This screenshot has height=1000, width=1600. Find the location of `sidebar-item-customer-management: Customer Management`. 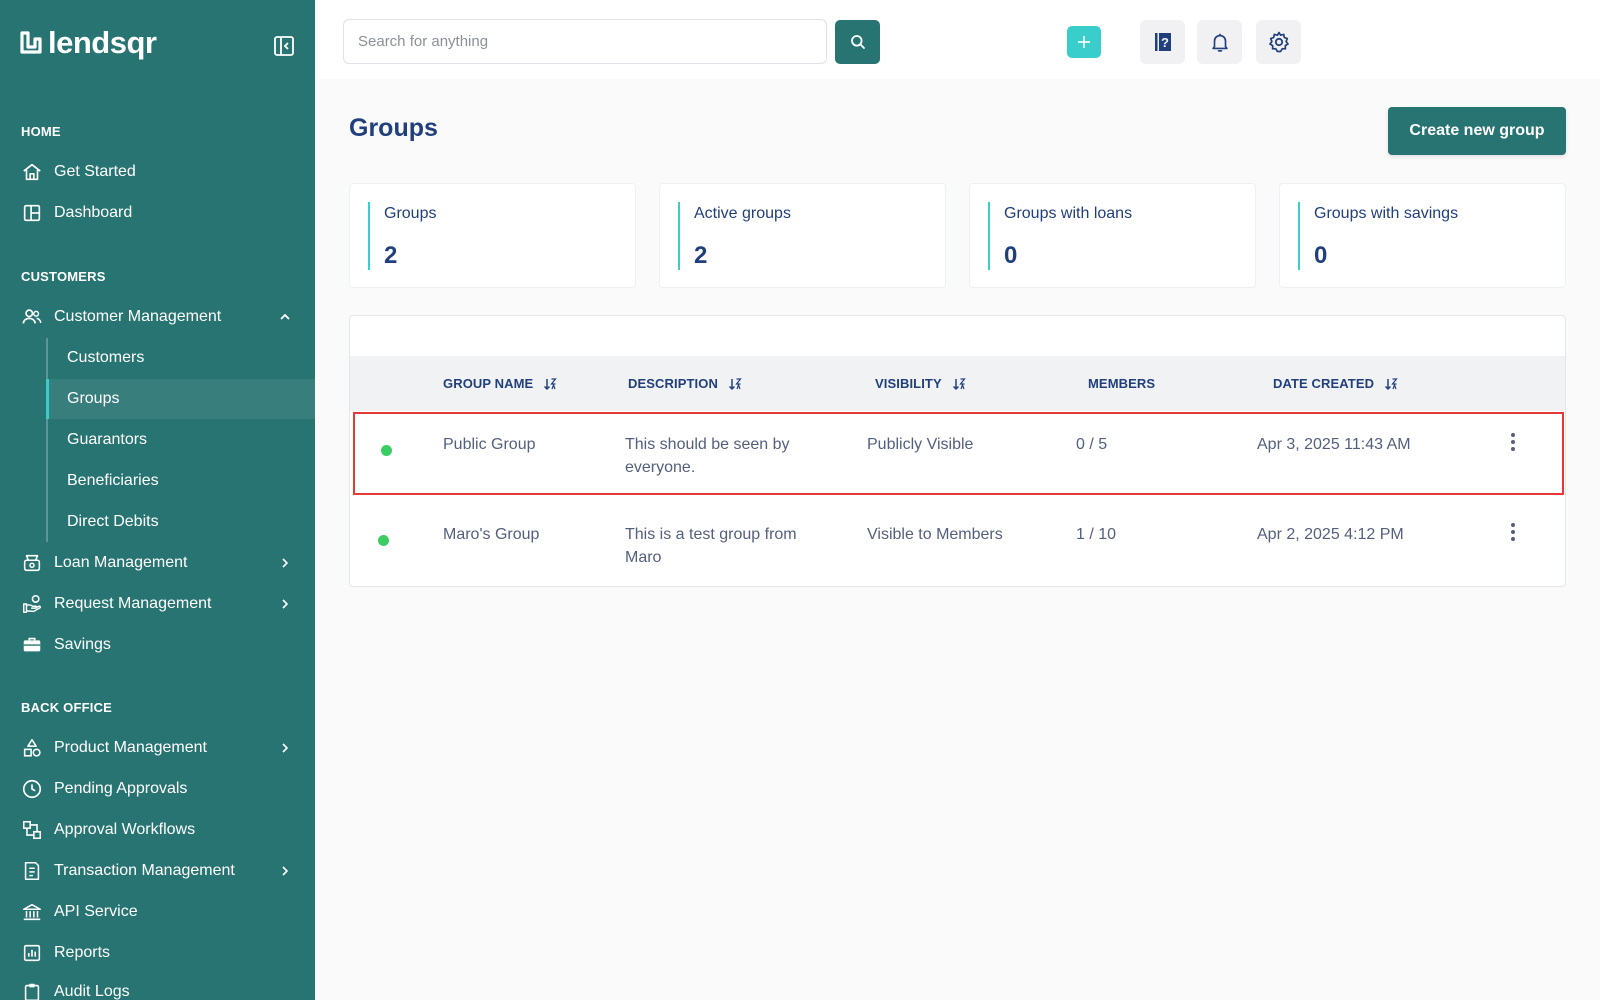

sidebar-item-customer-management: Customer Management is located at coordinates (157, 317).